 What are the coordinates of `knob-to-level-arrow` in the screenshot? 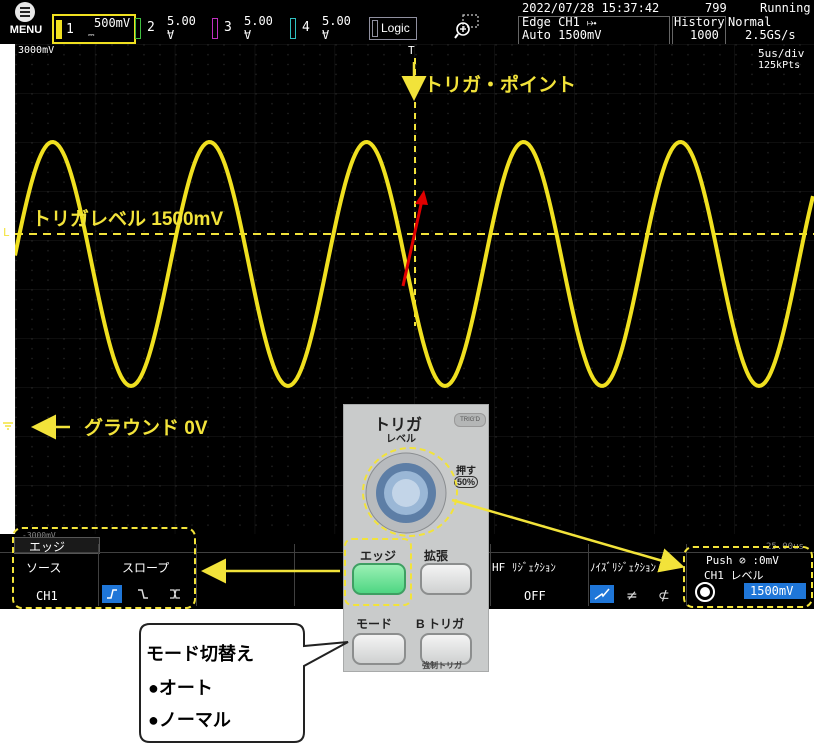 It's located at (568, 535).